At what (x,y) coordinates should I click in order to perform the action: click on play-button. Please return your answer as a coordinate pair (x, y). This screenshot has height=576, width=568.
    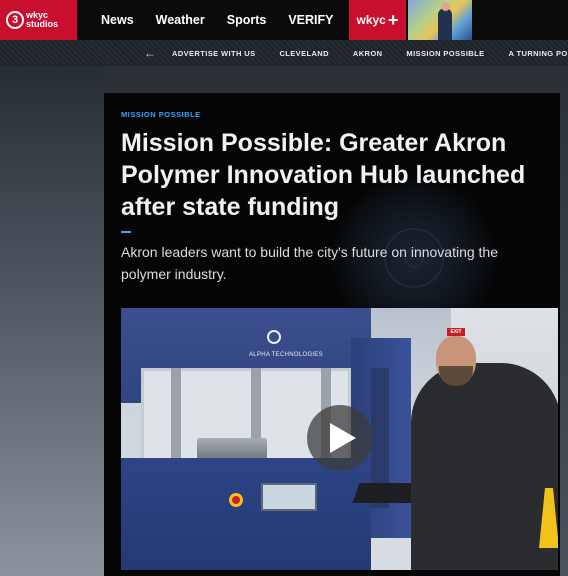
    Looking at the image, I should click on (340, 438).